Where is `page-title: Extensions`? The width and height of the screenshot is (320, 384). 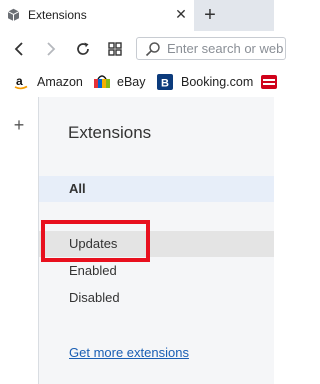 page-title: Extensions is located at coordinates (110, 132).